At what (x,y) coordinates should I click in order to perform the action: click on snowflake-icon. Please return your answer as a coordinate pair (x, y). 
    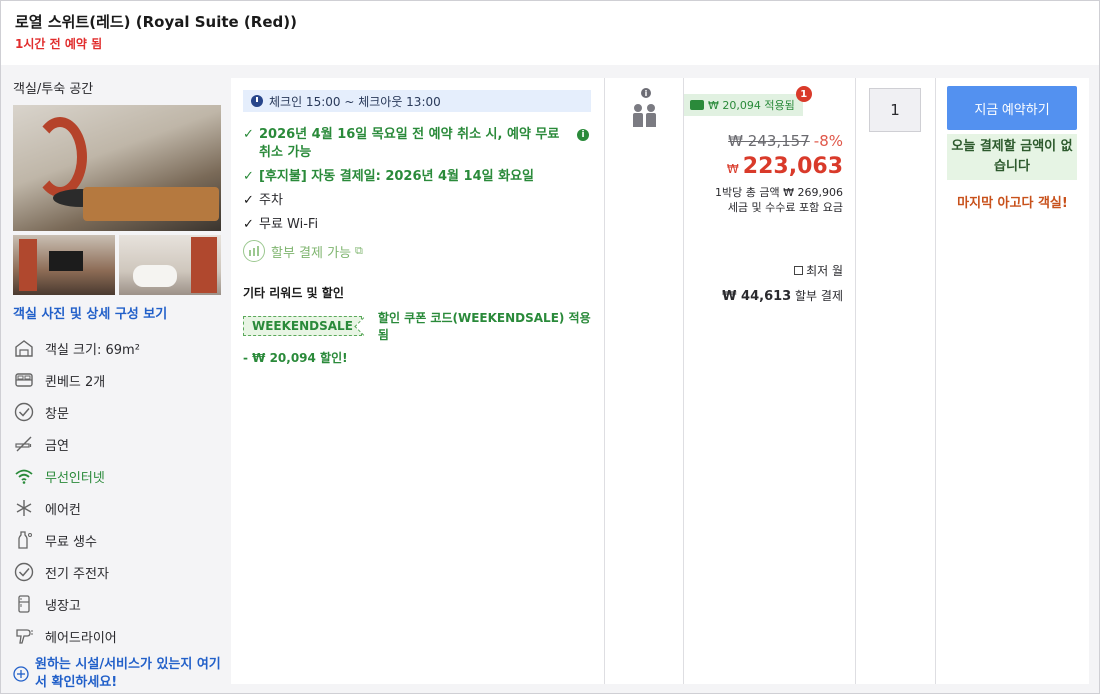
    Looking at the image, I should click on (24, 508).